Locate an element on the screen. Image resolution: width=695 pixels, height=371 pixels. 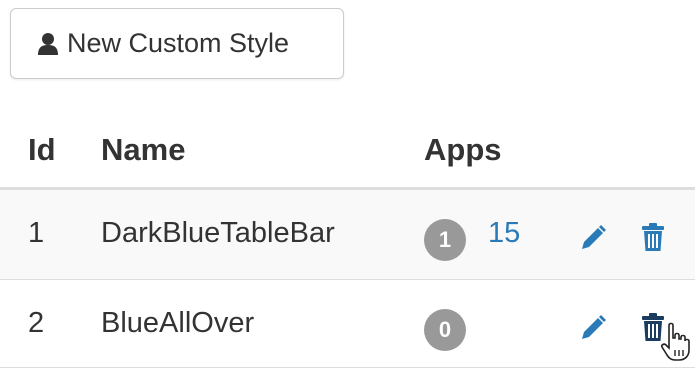
apps-link: 15 is located at coordinates (504, 233).